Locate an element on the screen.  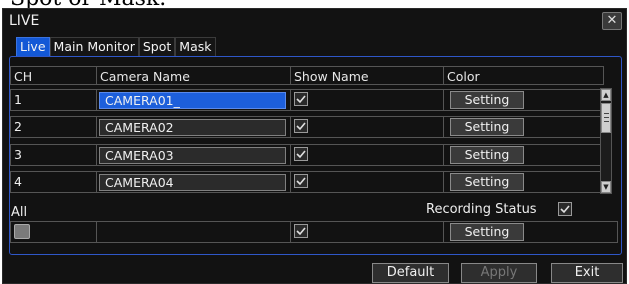
camera-name-input: CAMERA02 is located at coordinates (192, 127).